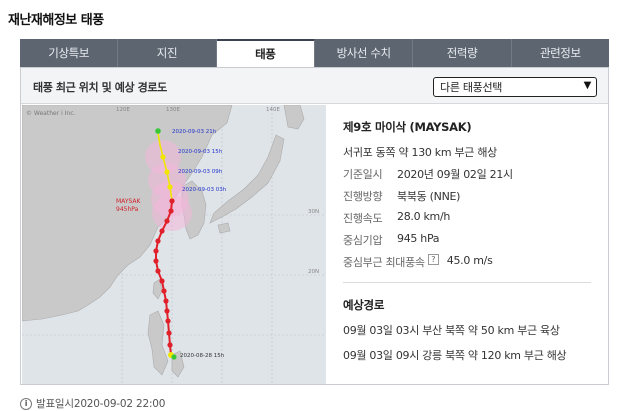  Describe the element at coordinates (418, 238) in the screenshot. I see `info-value: 945 hPa` at that location.